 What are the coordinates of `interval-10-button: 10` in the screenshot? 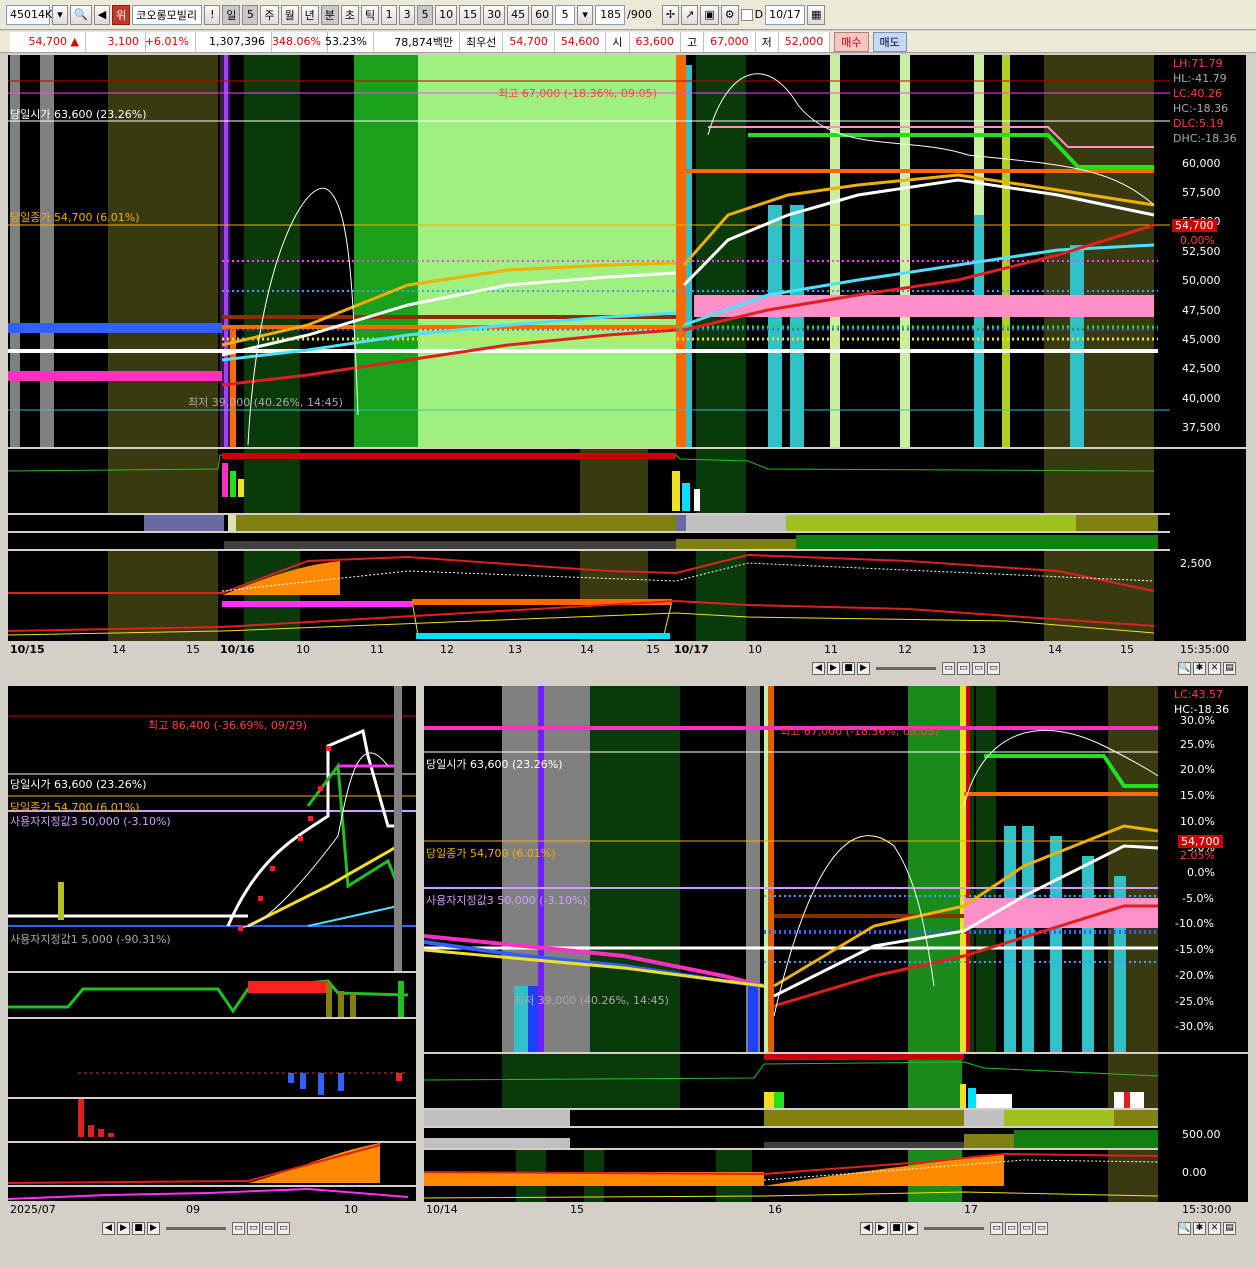 It's located at (446, 14).